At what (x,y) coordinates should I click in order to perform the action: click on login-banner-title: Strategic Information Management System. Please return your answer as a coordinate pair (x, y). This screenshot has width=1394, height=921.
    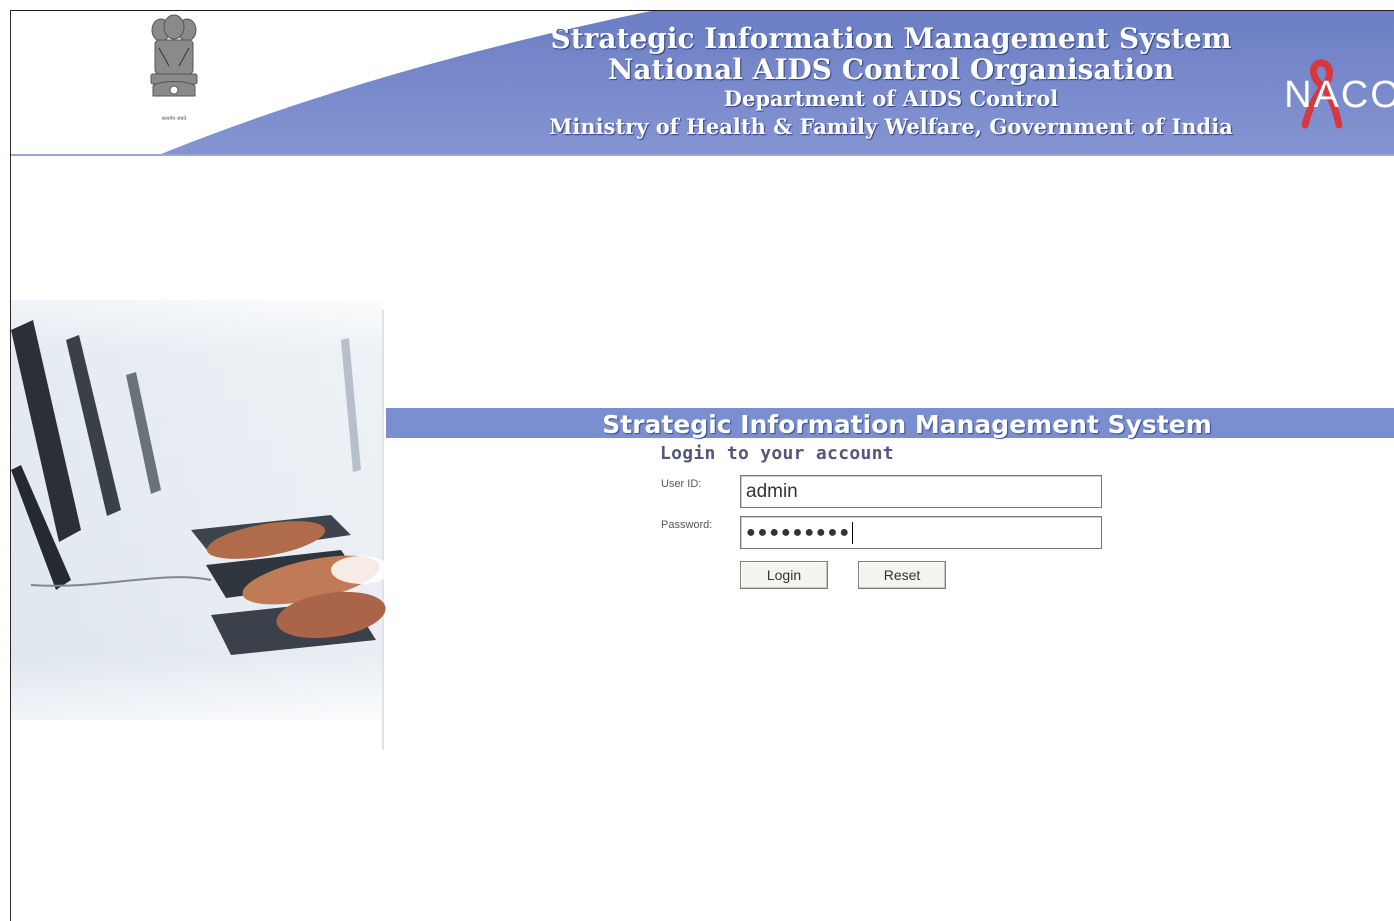
    Looking at the image, I should click on (907, 424).